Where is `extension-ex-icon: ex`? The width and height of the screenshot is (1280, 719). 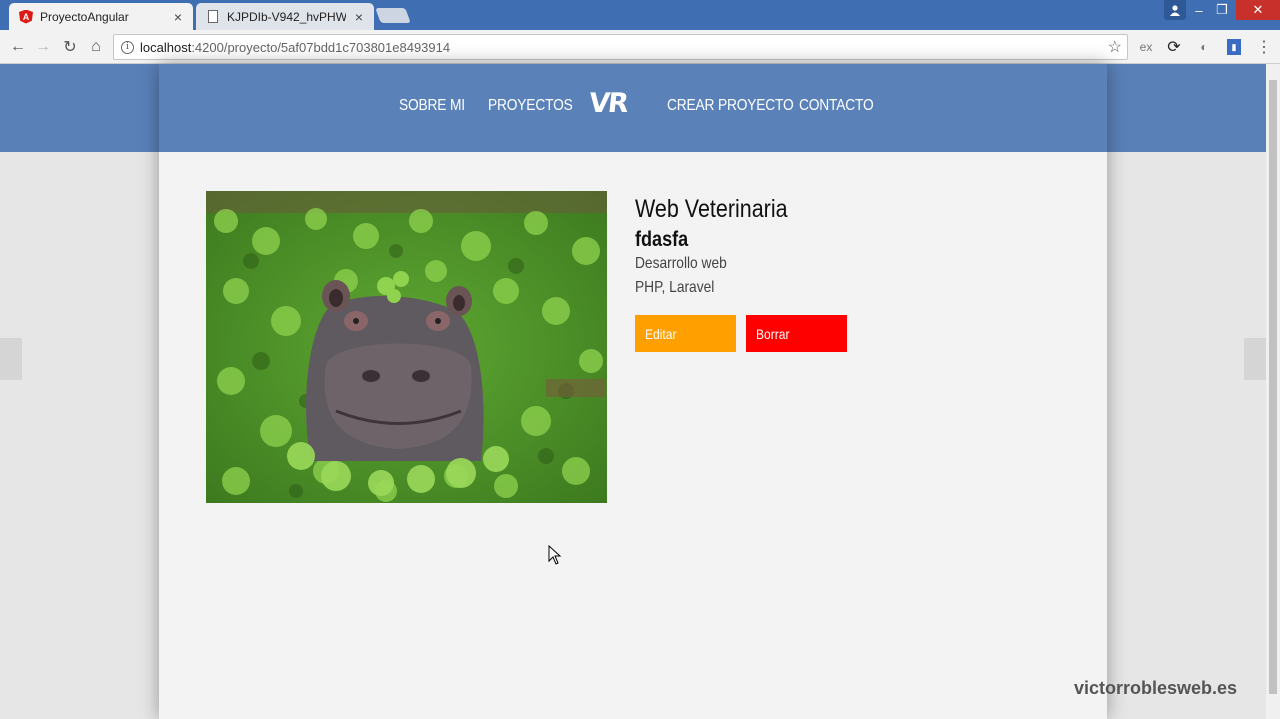 extension-ex-icon: ex is located at coordinates (1146, 47).